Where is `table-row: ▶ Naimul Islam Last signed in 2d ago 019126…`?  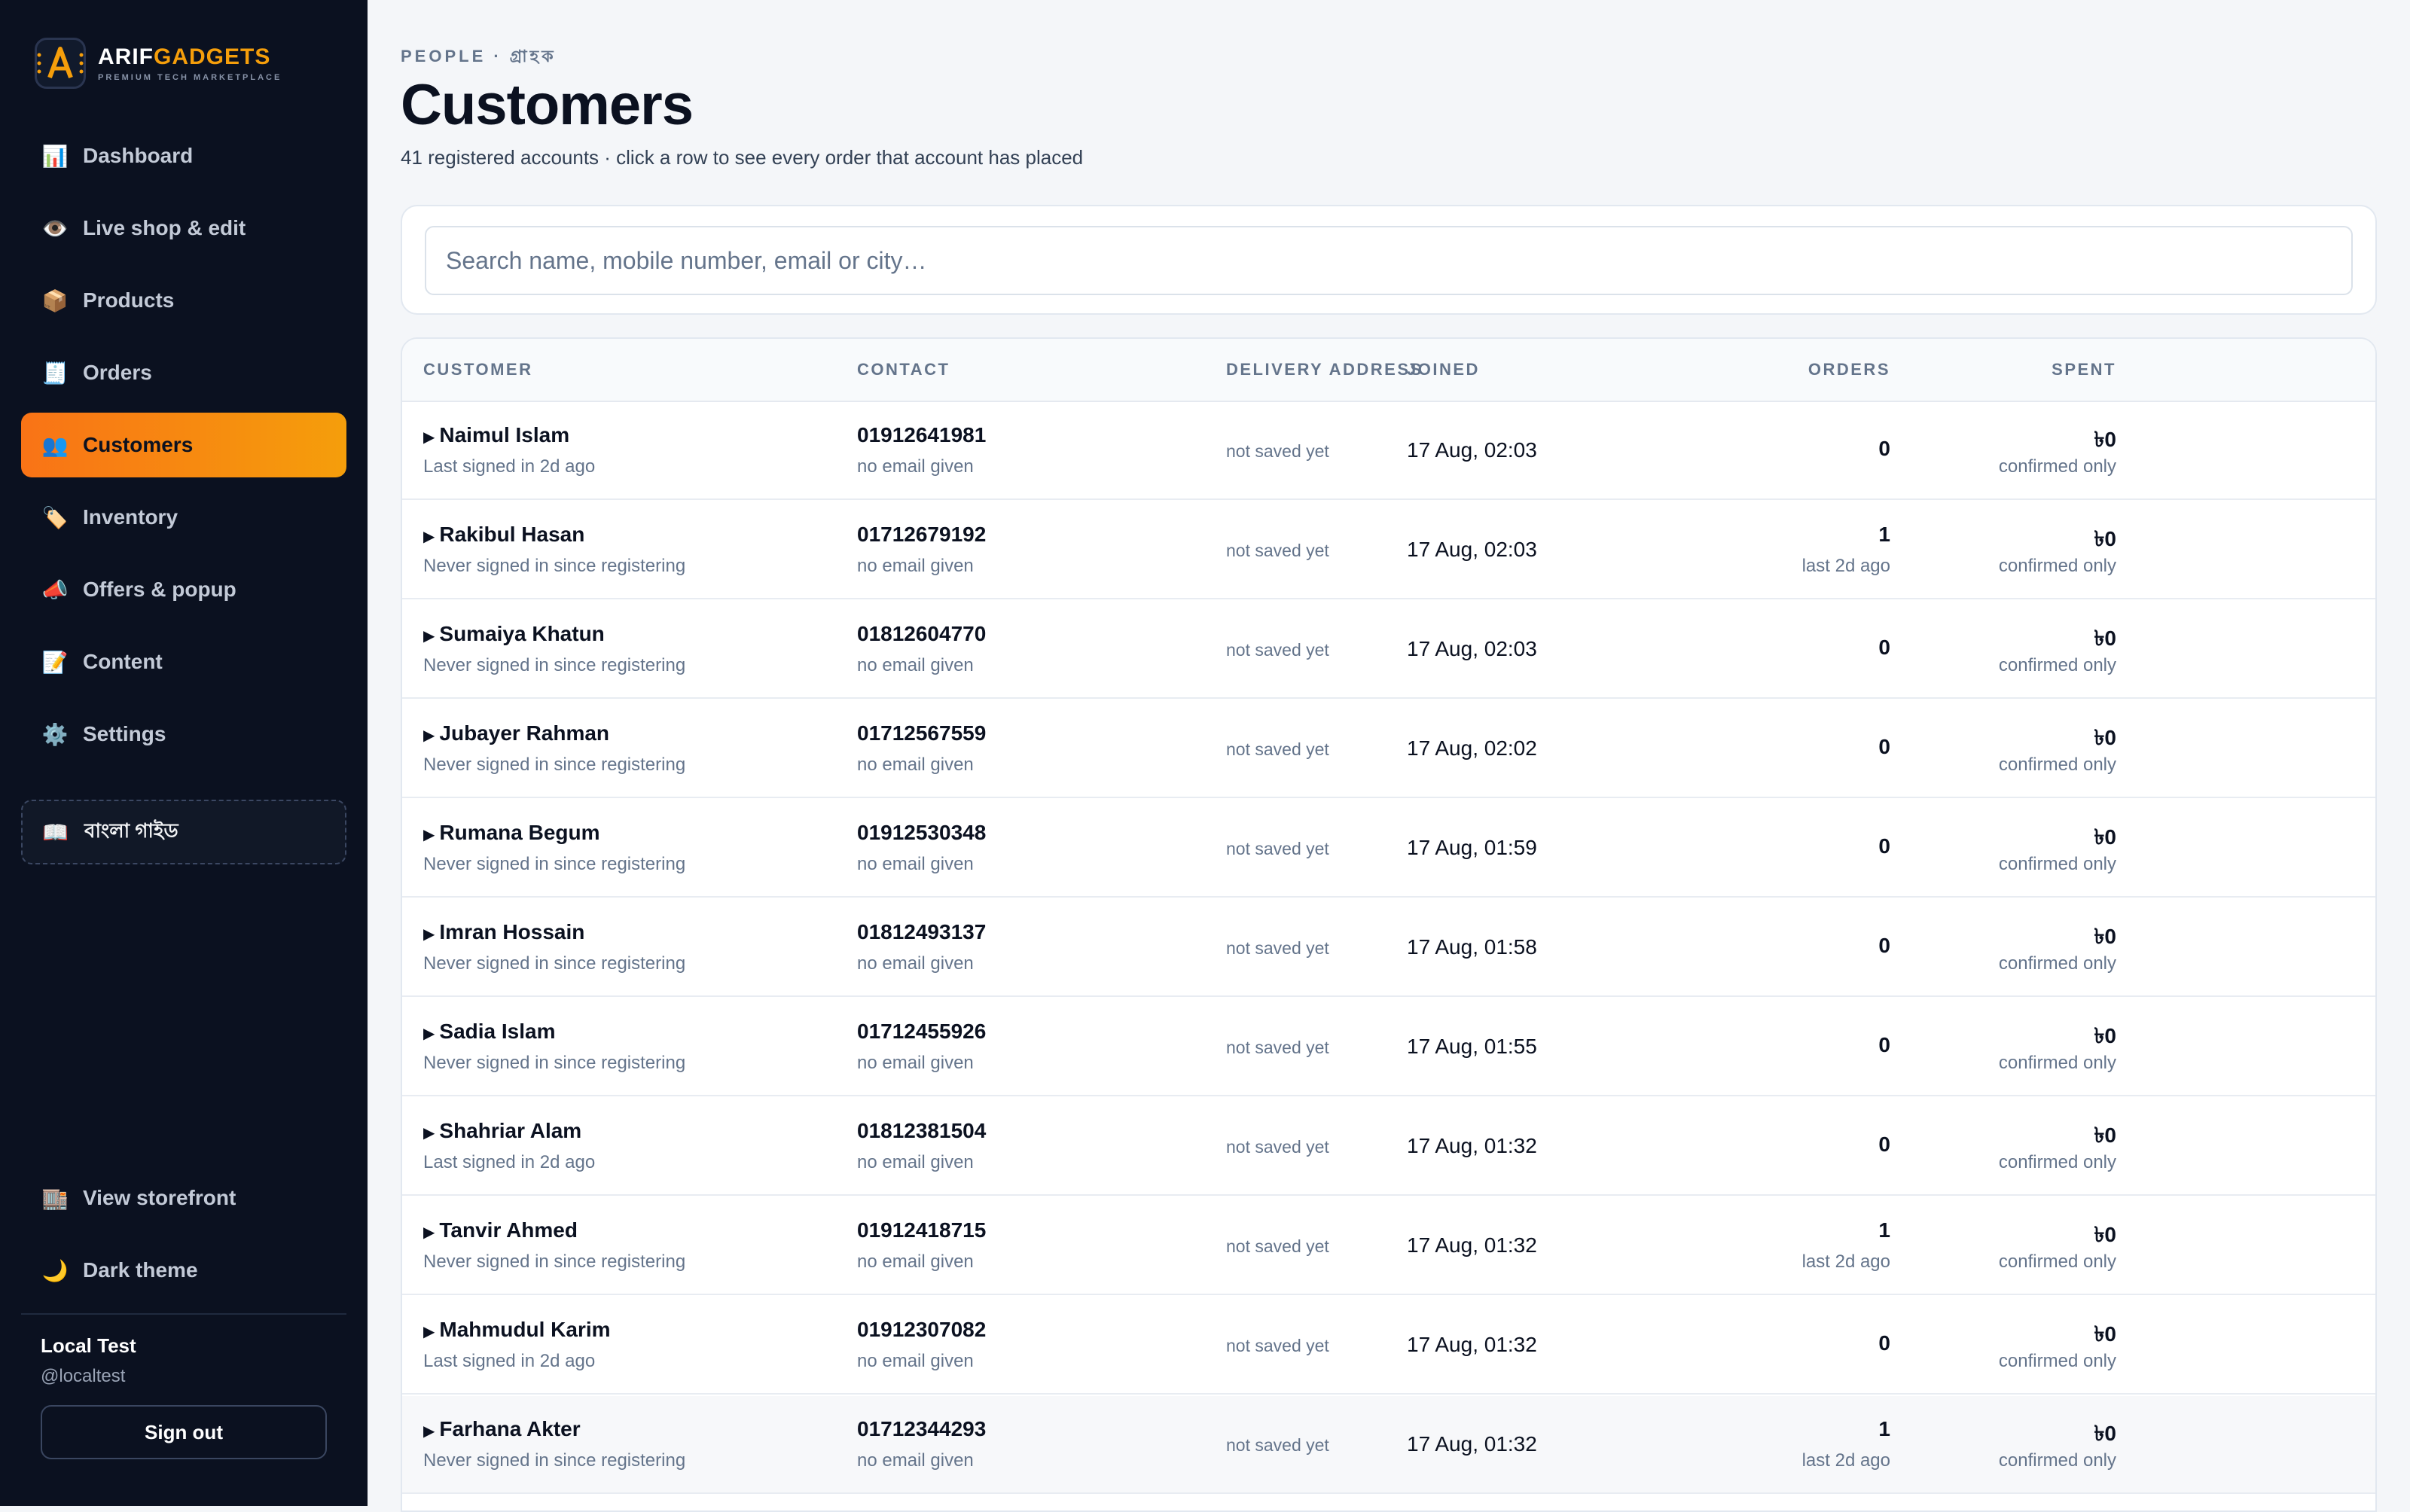
table-row: ▶ Naimul Islam Last signed in 2d ago 019126… is located at coordinates (1388, 451).